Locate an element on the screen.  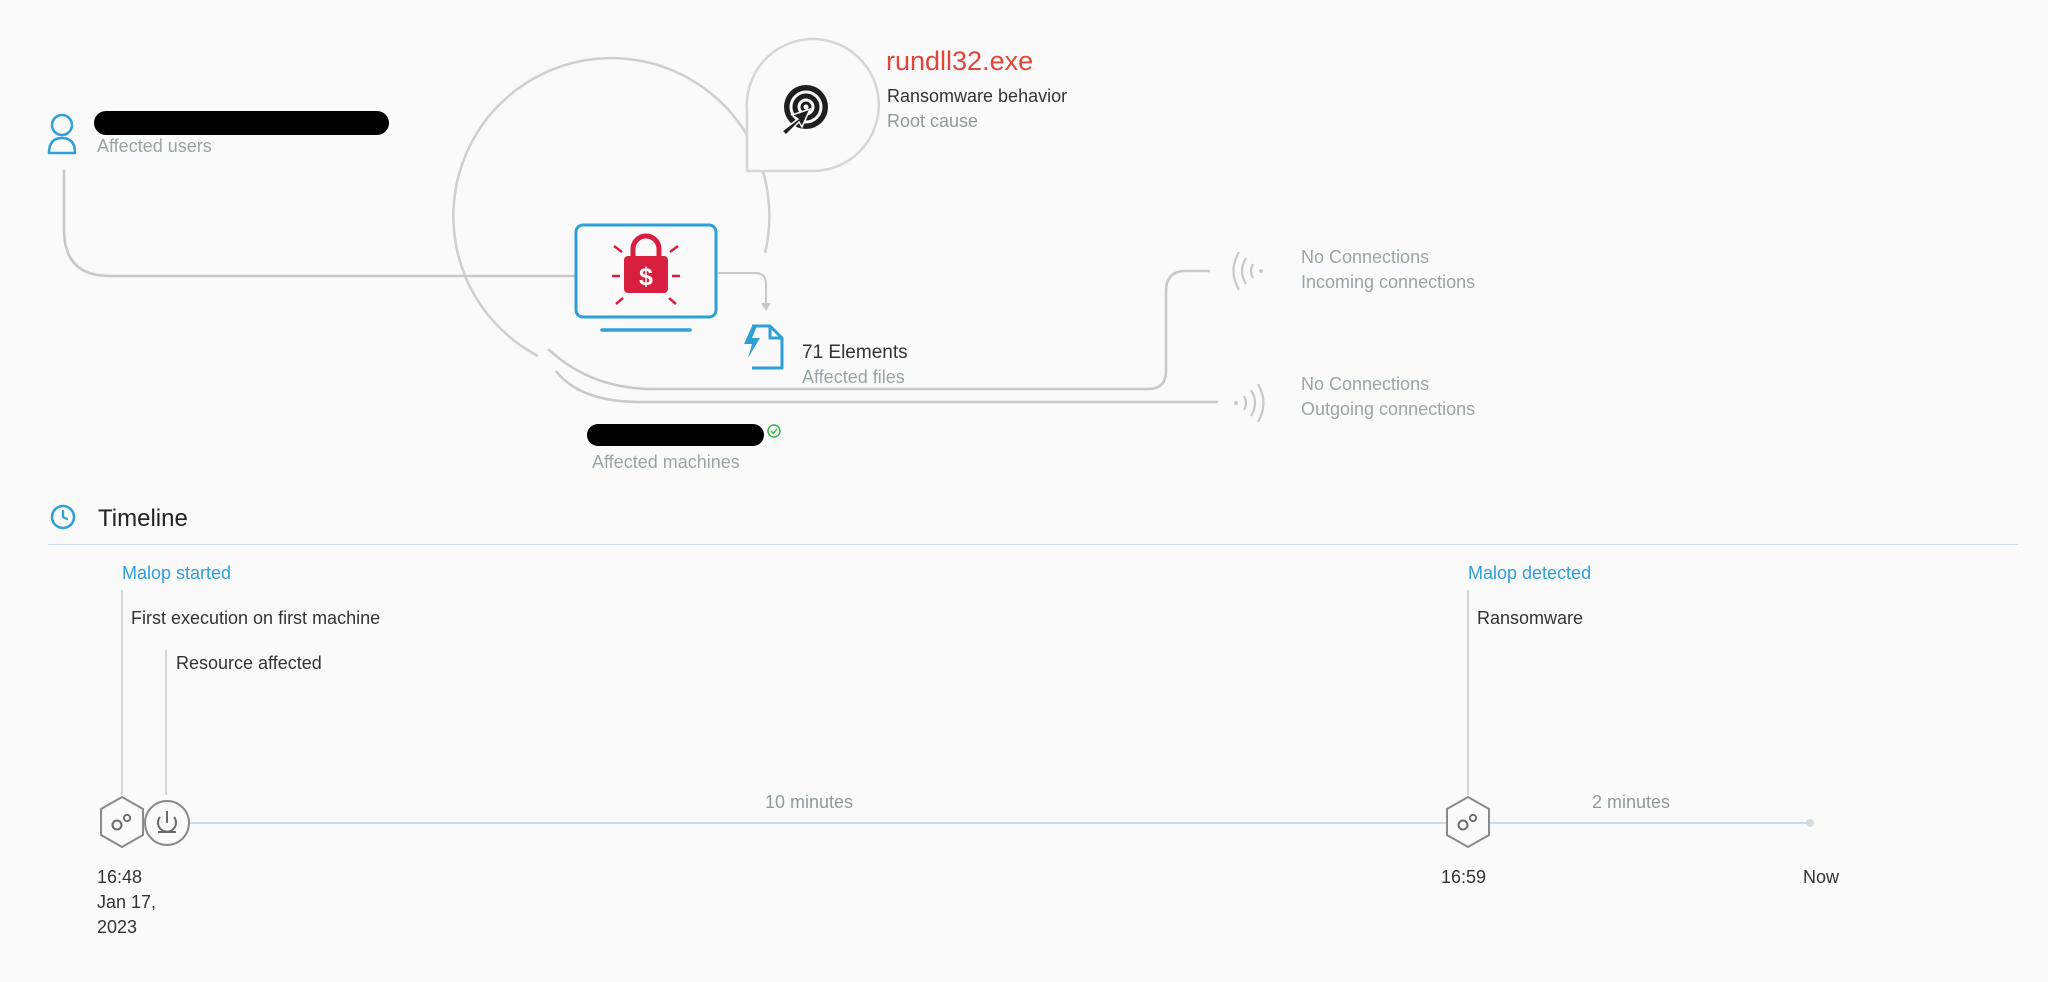
ransomware-label: Ransomware is located at coordinates (1530, 618).